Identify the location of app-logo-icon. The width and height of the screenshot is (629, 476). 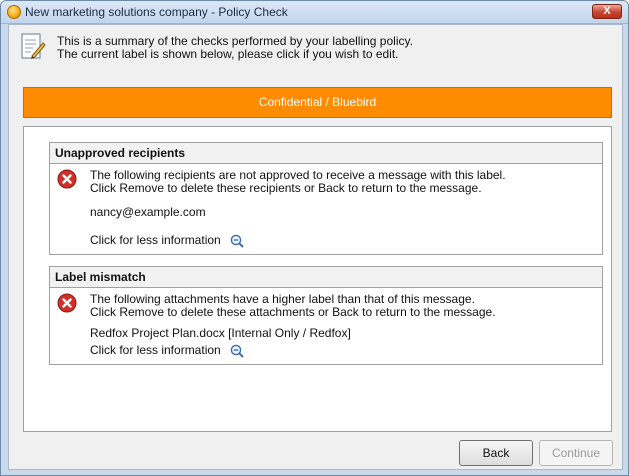
(14, 12).